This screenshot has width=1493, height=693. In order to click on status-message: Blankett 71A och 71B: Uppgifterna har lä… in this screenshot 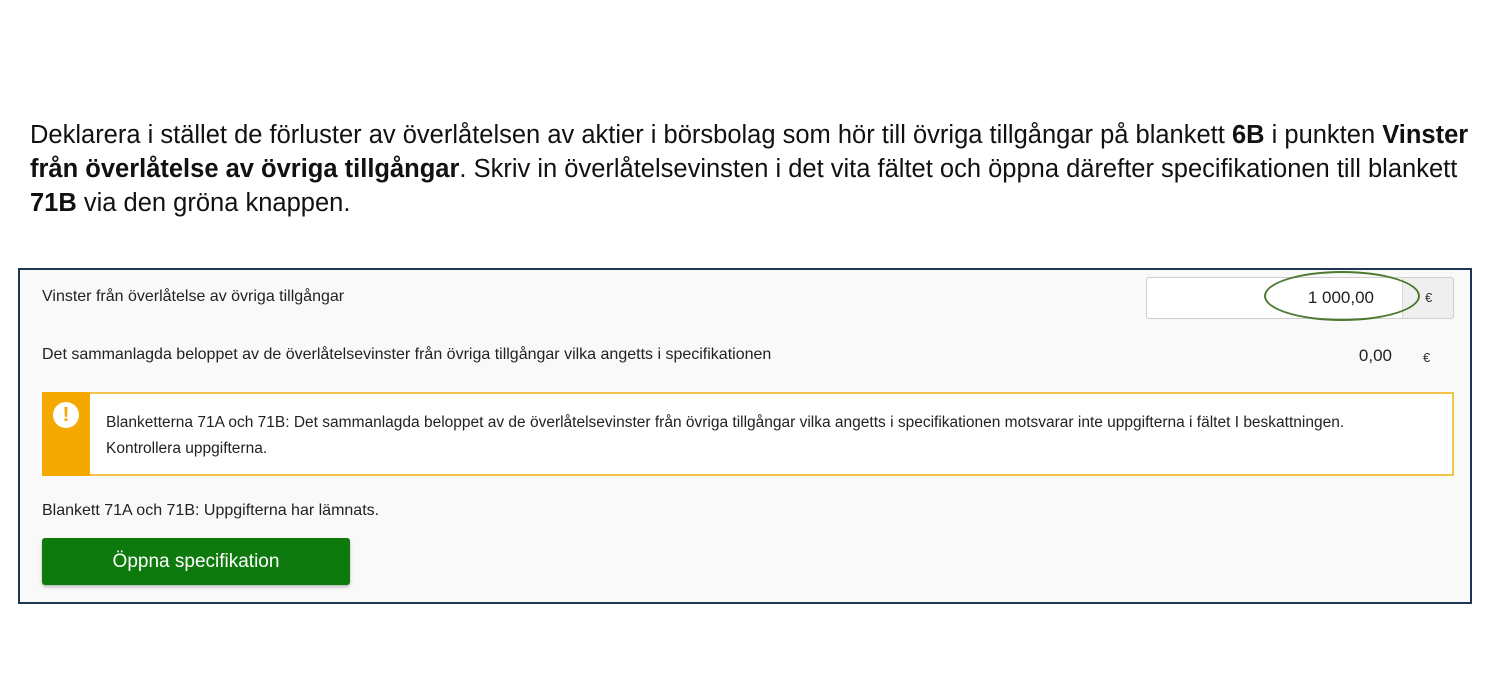, I will do `click(211, 510)`.